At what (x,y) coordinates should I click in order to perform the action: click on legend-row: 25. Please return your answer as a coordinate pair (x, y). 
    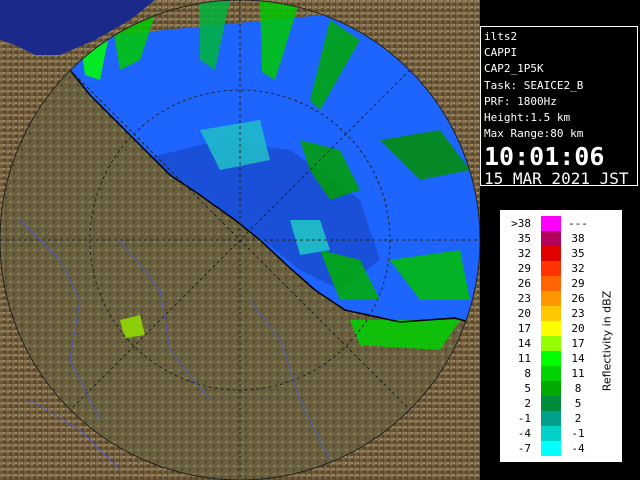
    Looking at the image, I should click on (550, 403).